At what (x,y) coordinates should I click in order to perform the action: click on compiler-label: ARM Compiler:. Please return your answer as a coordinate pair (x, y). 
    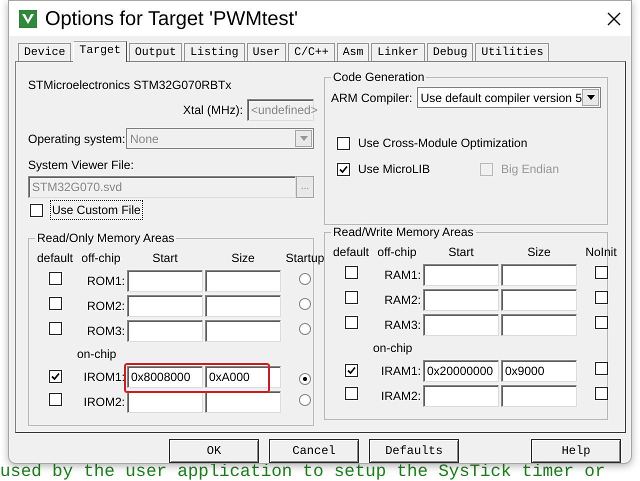
    Looking at the image, I should click on (372, 98).